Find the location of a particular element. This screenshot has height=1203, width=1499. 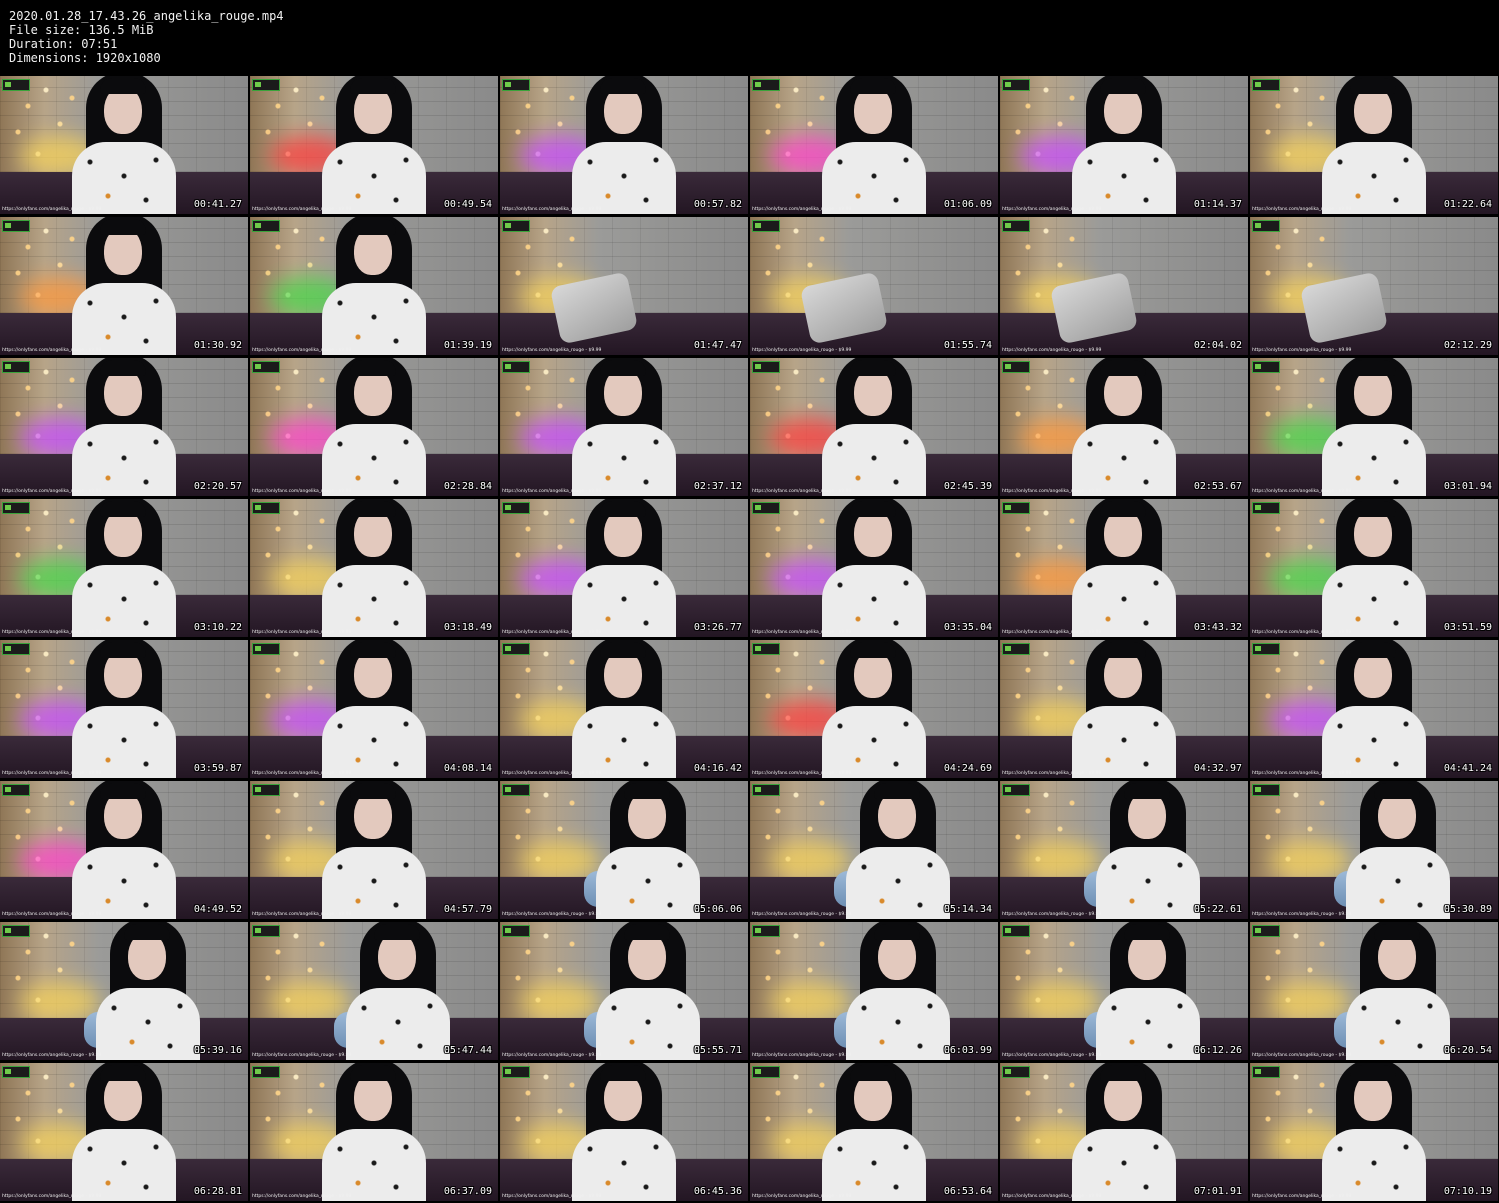

timestamp: 02:45.39 is located at coordinates (967, 486).